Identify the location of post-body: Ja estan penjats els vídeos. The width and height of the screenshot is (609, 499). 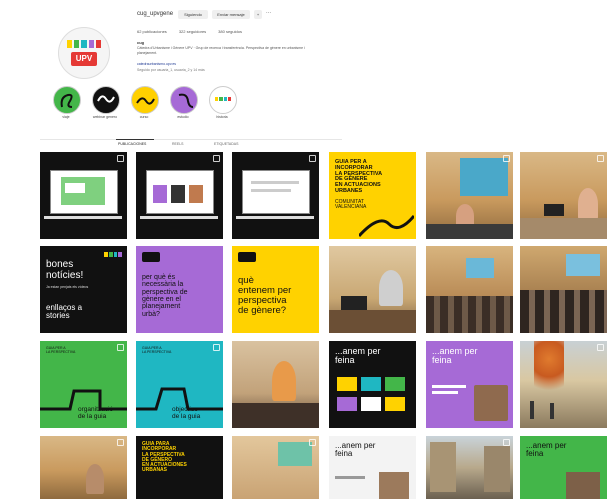
(67, 287).